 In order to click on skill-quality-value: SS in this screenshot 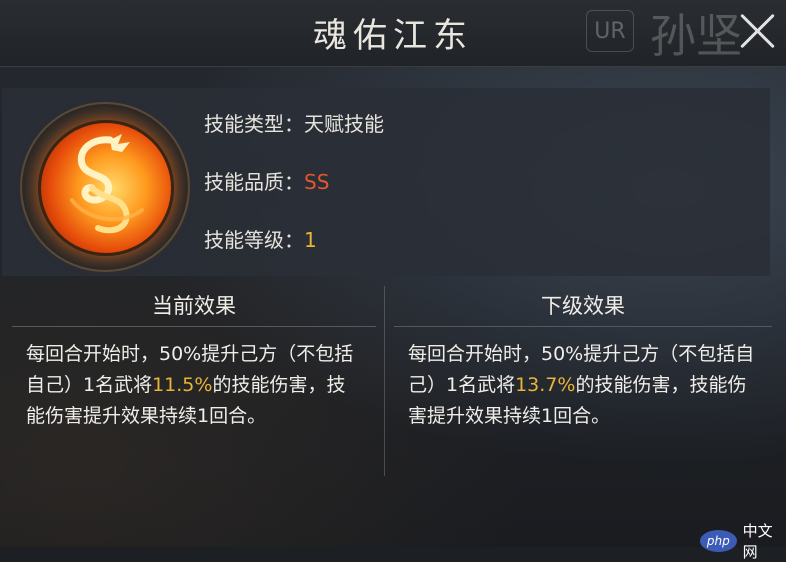, I will do `click(317, 182)`.